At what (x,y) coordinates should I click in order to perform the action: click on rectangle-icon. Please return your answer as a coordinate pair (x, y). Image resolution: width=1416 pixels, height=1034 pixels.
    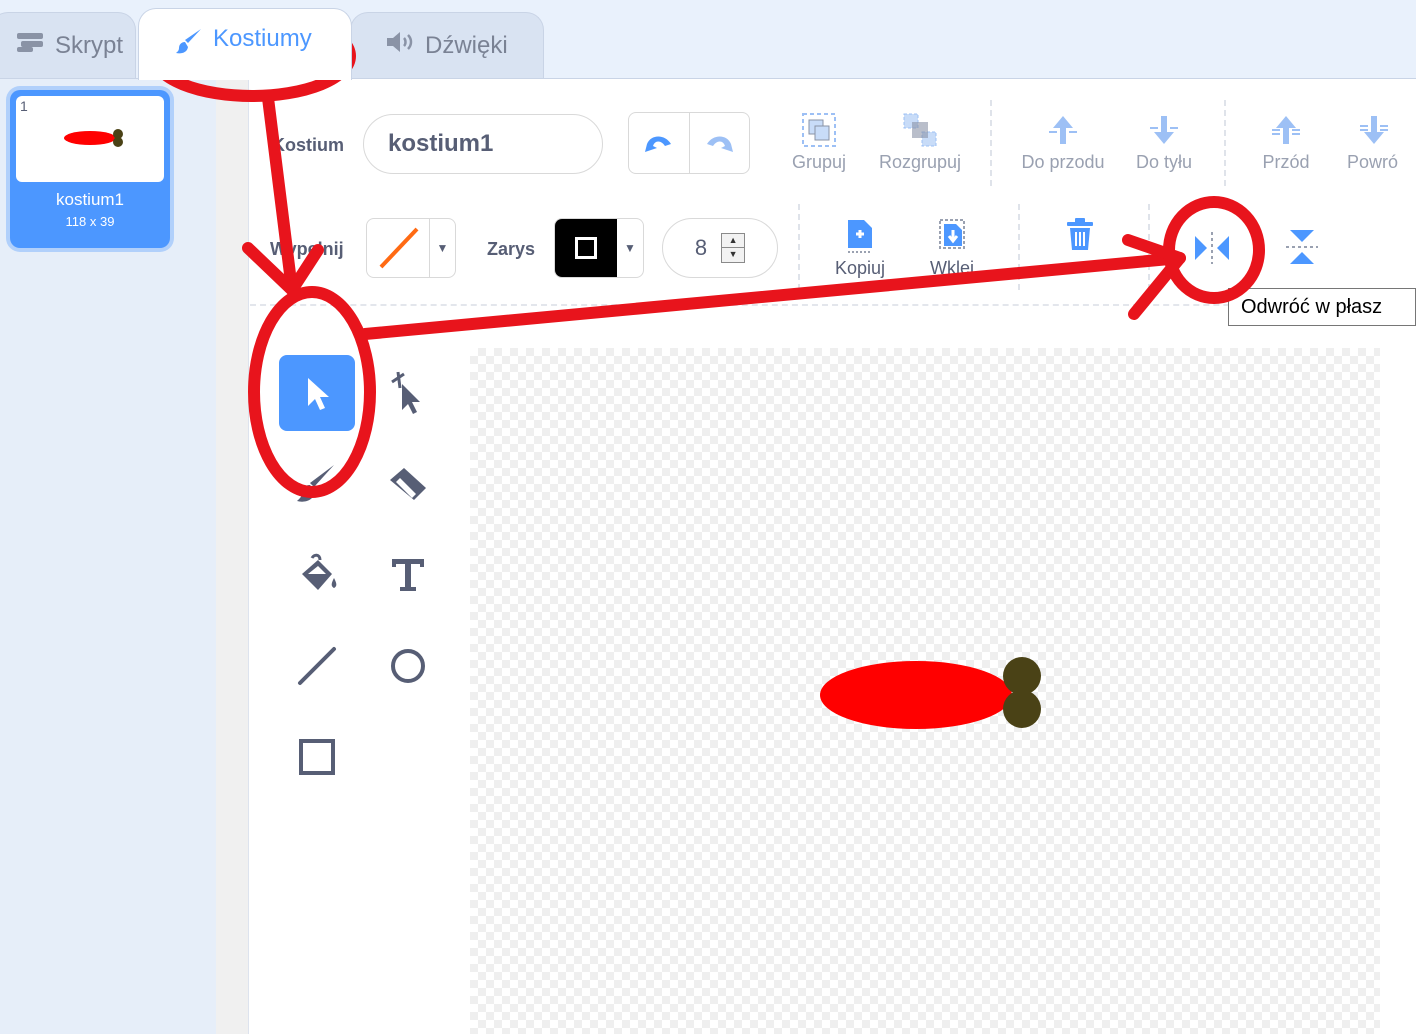
    Looking at the image, I should click on (317, 757).